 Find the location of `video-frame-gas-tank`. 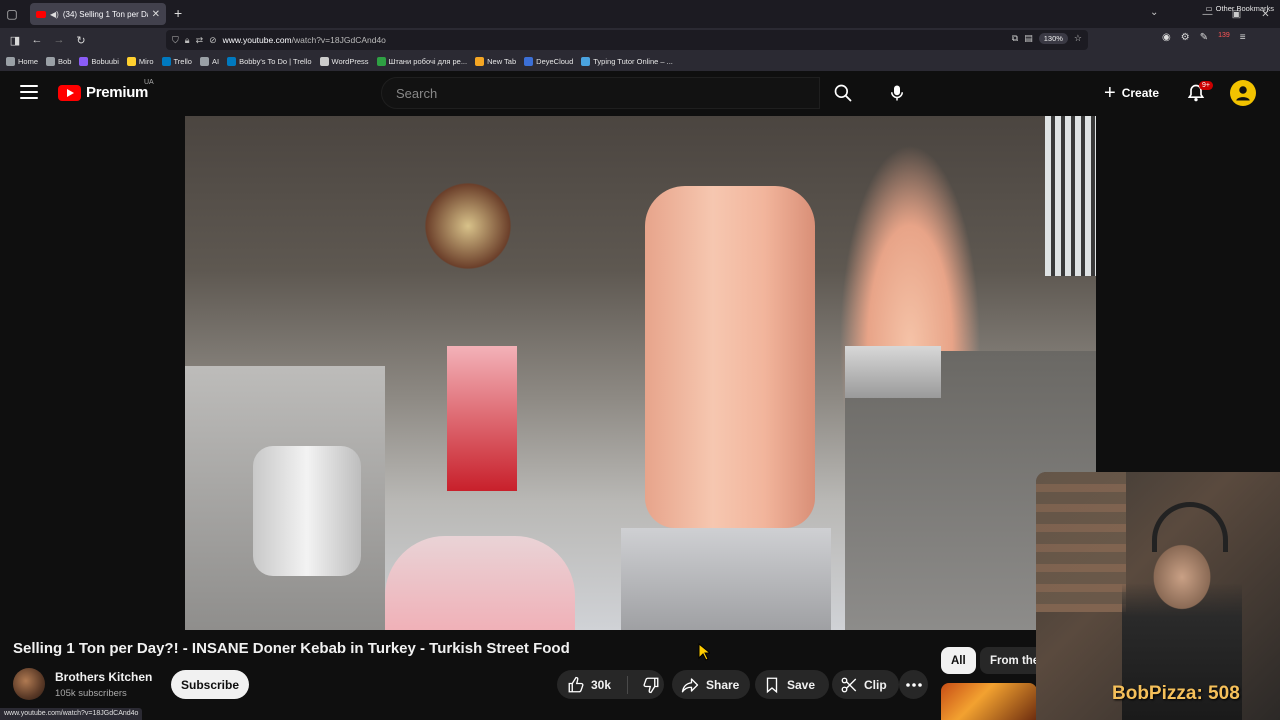

video-frame-gas-tank is located at coordinates (307, 511).